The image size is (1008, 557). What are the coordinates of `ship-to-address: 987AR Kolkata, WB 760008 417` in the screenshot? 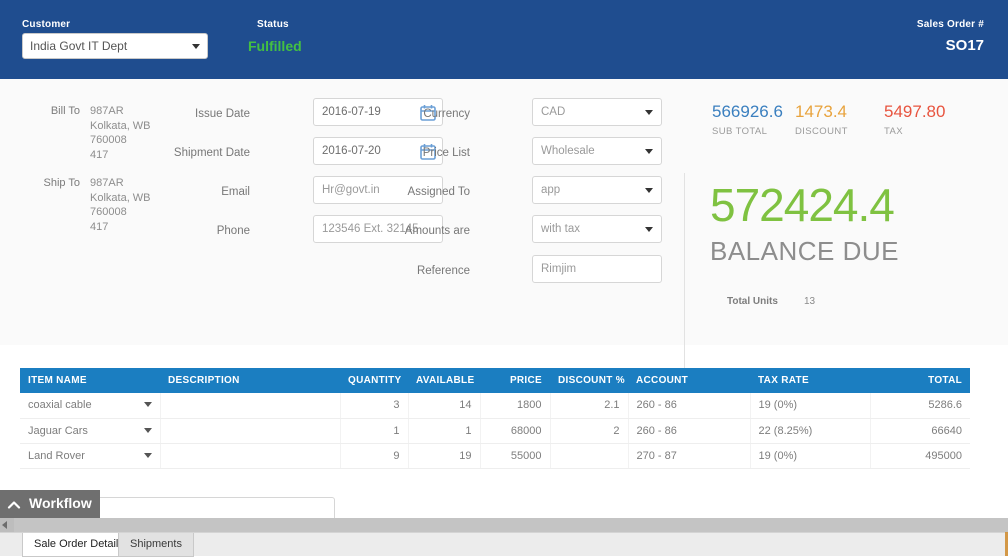 It's located at (120, 205).